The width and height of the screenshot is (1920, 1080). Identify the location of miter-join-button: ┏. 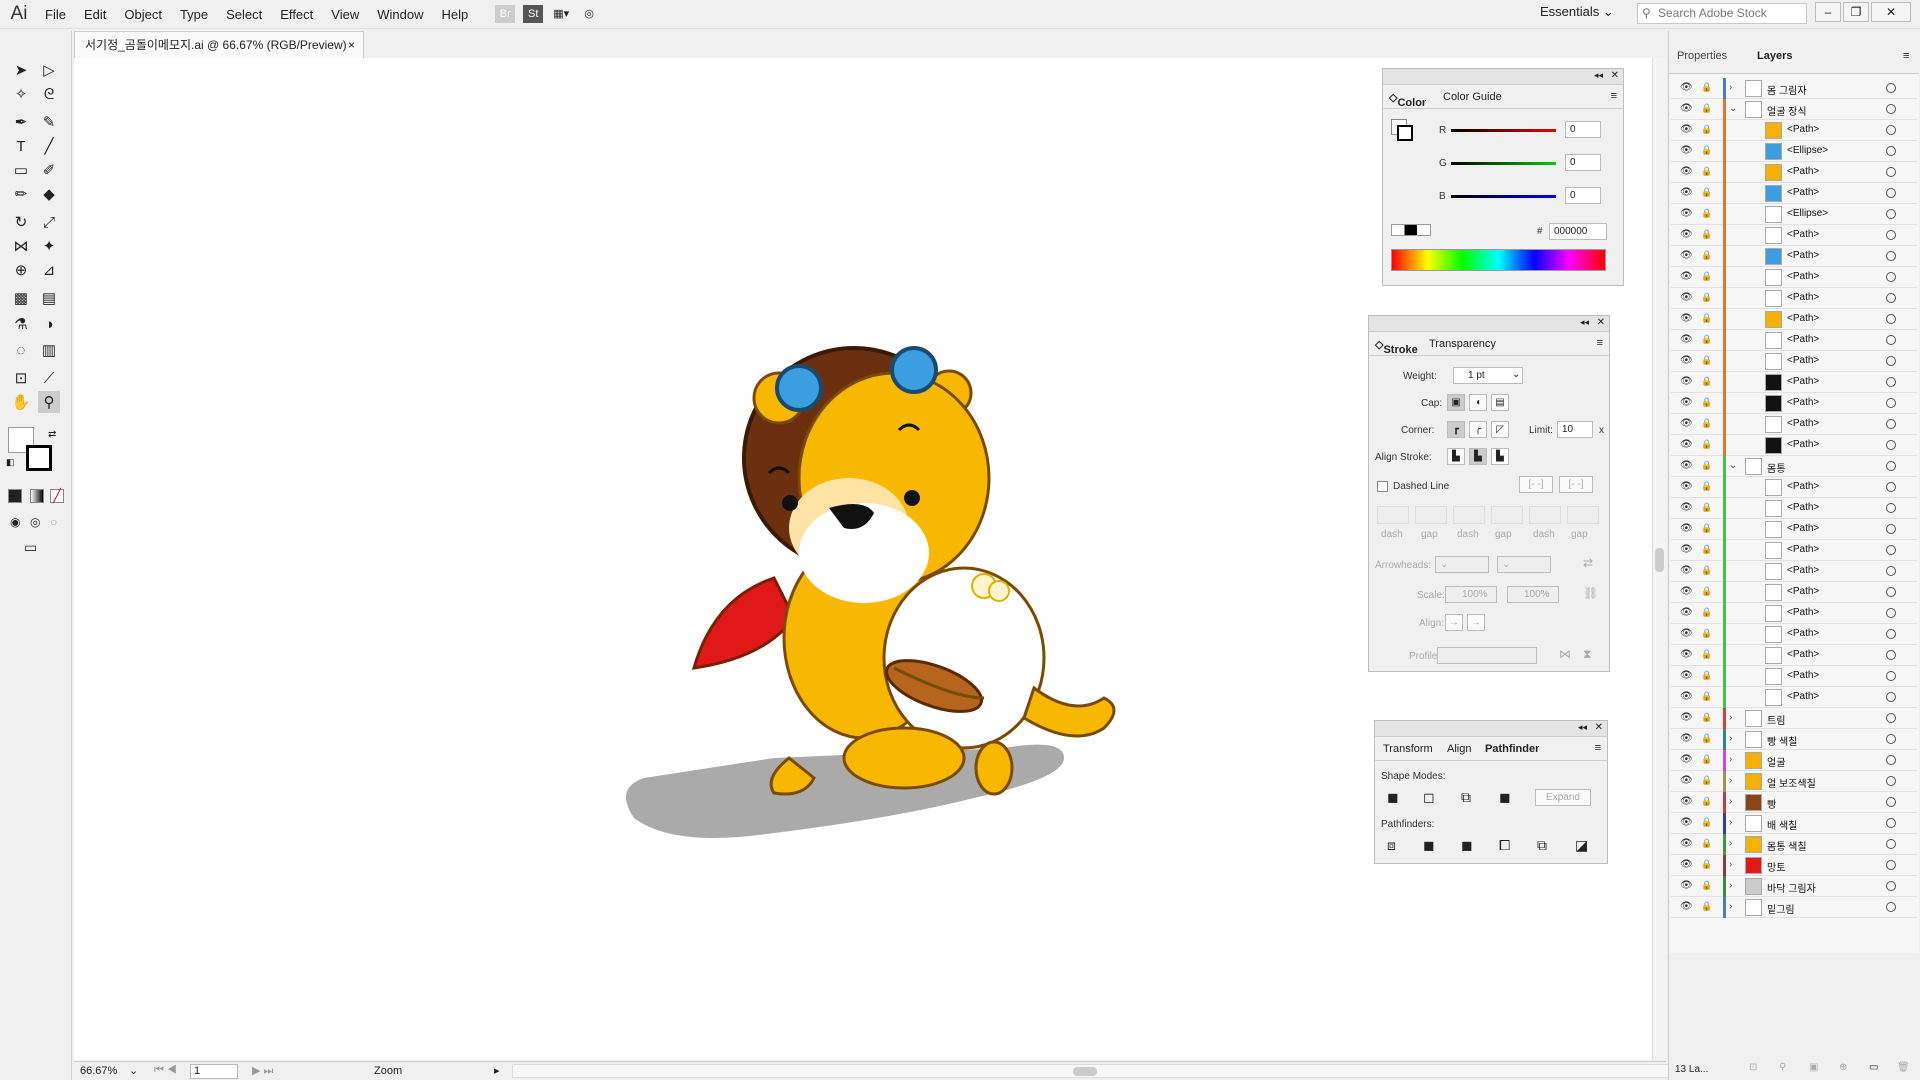
(1456, 429).